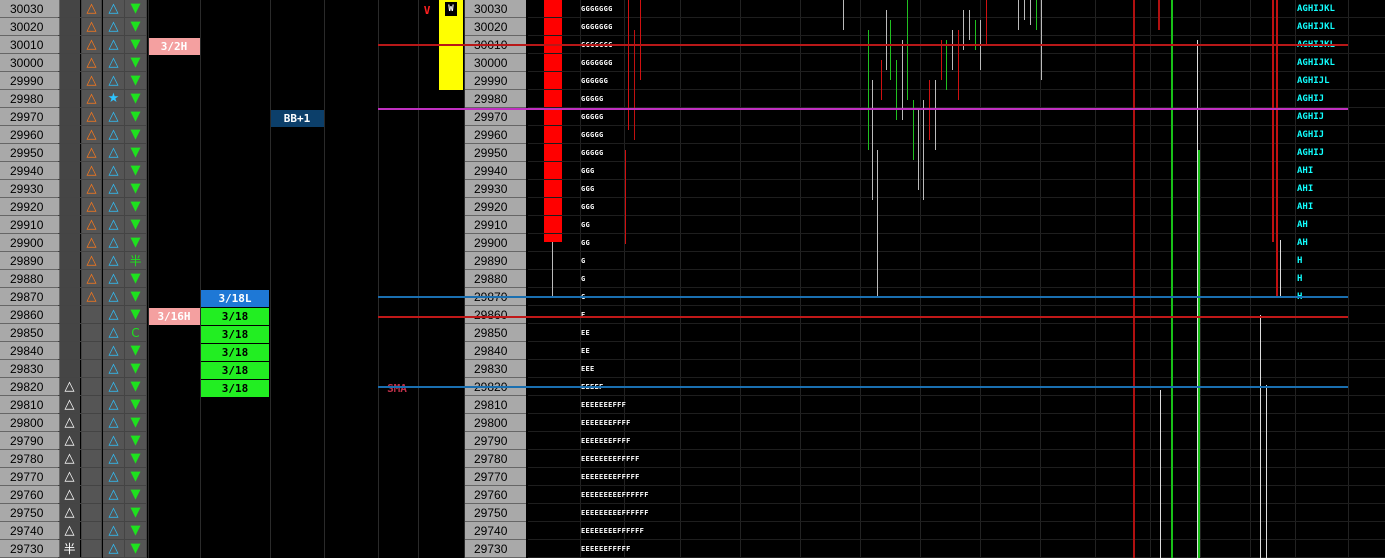 Image resolution: width=1385 pixels, height=558 pixels. Describe the element at coordinates (136, 333) in the screenshot. I see `marker-cell: C` at that location.